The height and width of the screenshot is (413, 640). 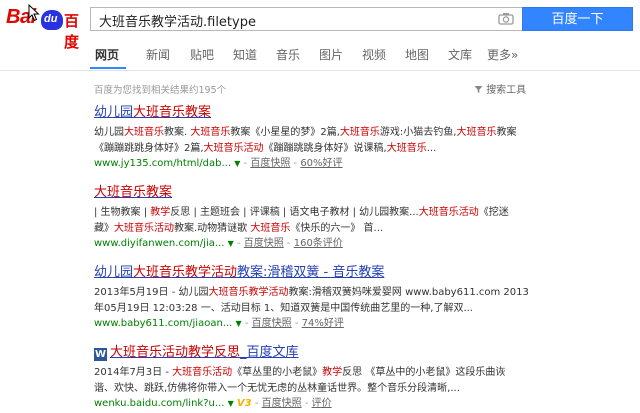 I want to click on search-query-text: 大班音乐教学活动.filetype, so click(x=177, y=22).